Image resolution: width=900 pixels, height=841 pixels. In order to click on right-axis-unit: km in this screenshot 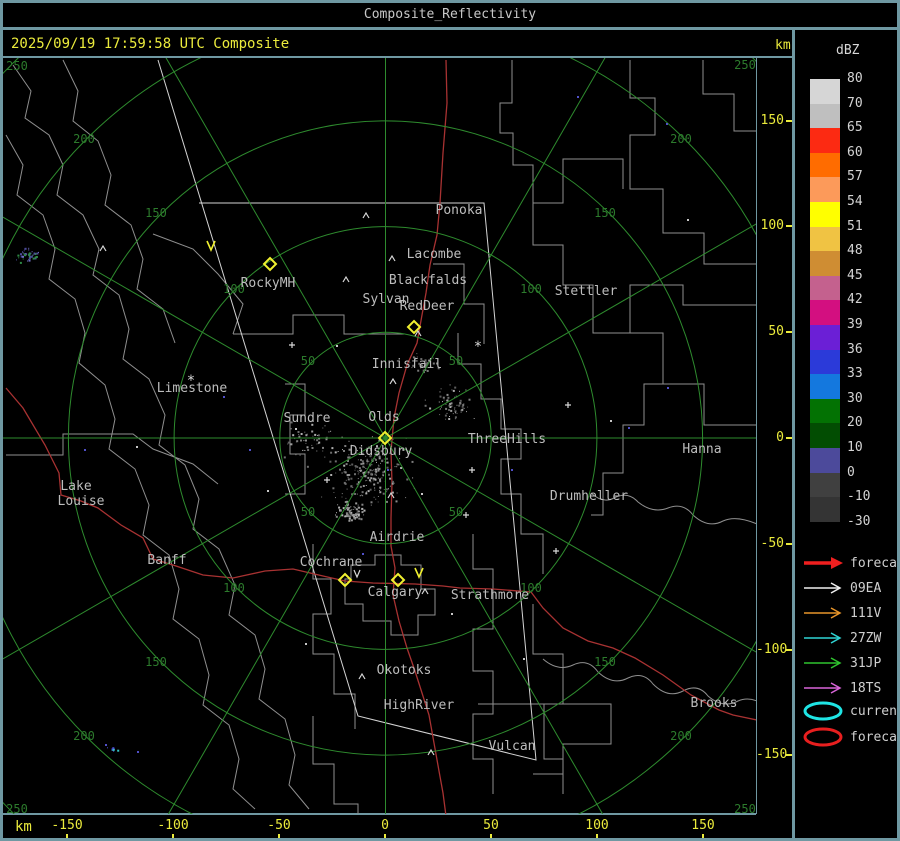, I will do `click(783, 45)`.